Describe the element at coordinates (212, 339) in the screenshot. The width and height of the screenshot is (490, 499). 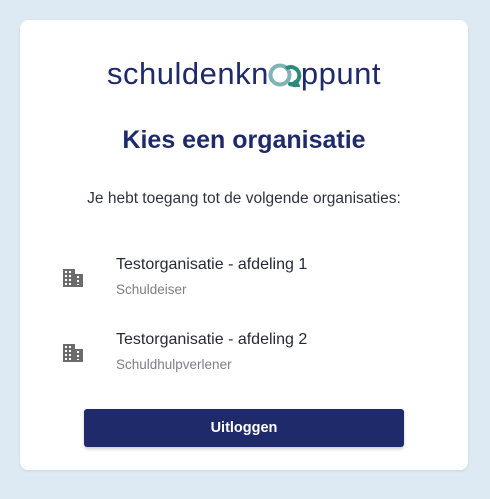
I see `organisation-name: Testorganisatie - afdeling 2` at that location.